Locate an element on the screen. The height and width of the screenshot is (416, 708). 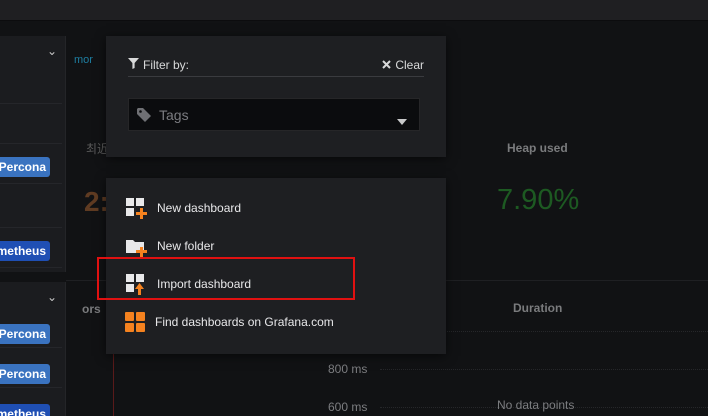
top-navbar is located at coordinates (354, 10).